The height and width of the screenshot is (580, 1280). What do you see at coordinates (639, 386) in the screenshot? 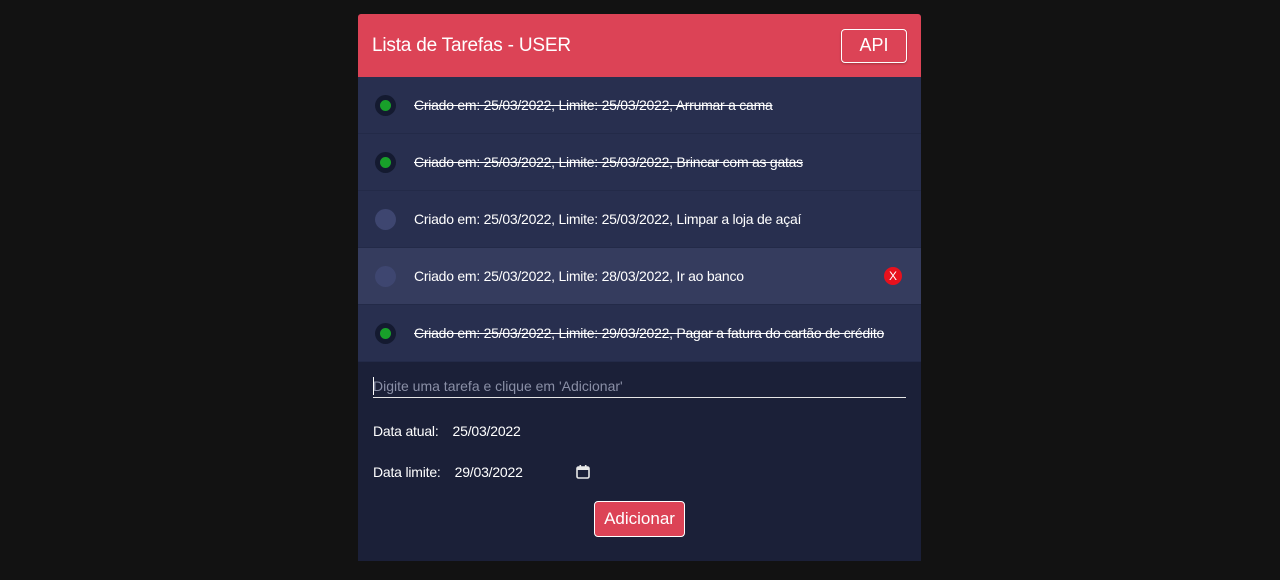
I see `task-input` at bounding box center [639, 386].